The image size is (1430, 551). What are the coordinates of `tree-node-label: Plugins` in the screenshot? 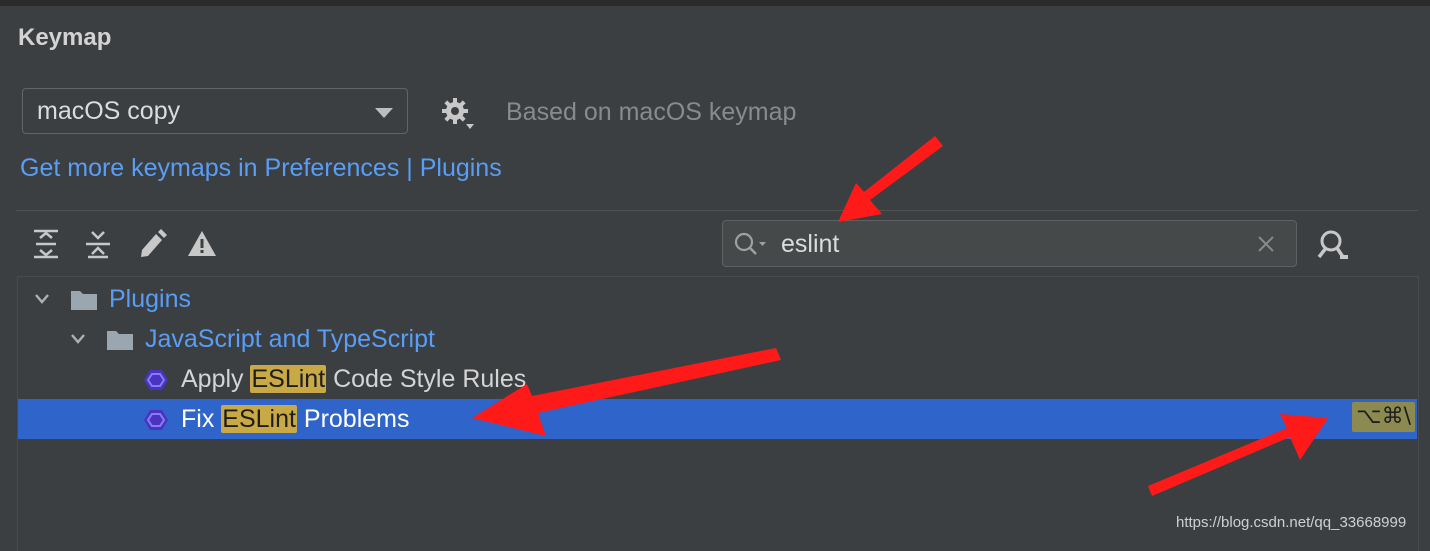 It's located at (150, 299).